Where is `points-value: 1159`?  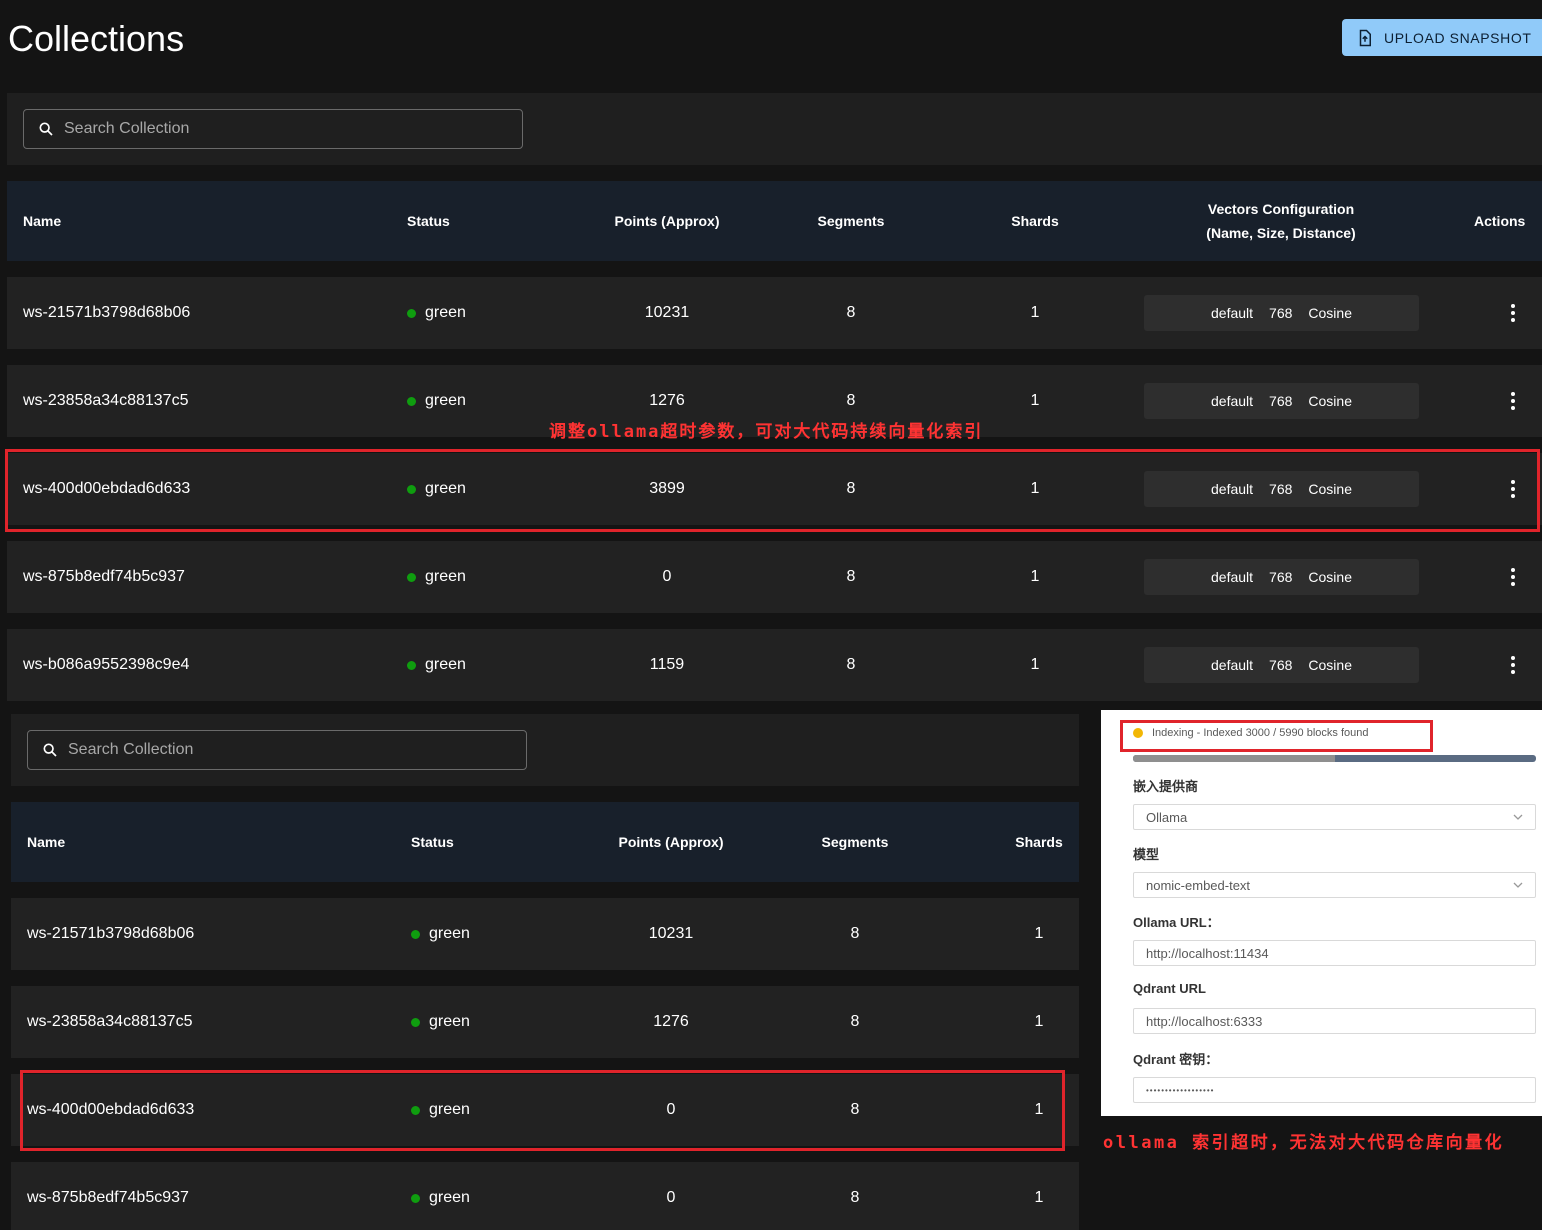 points-value: 1159 is located at coordinates (667, 664).